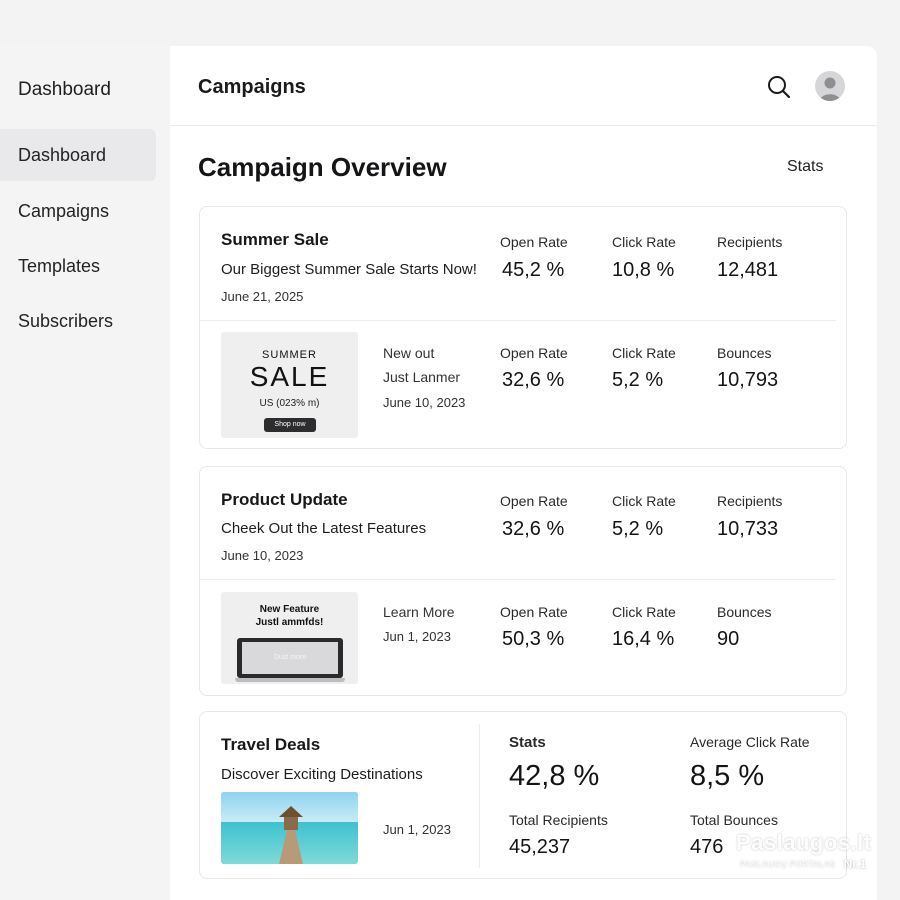  Describe the element at coordinates (804, 842) in the screenshot. I see `watermark-brand: Paslaugos.lt` at that location.